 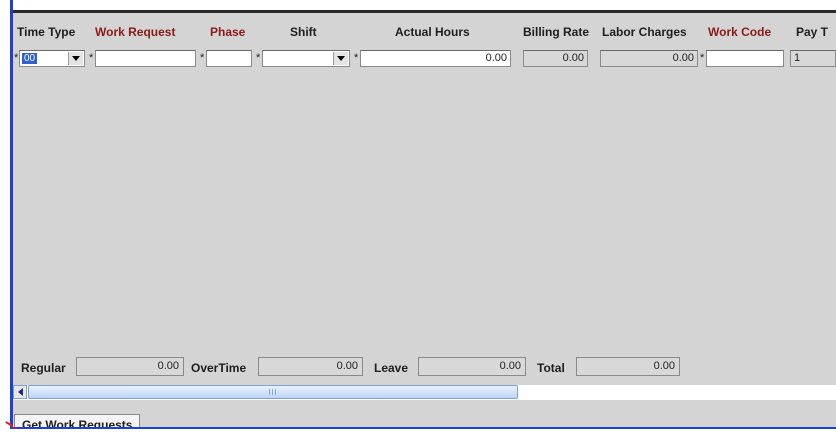 What do you see at coordinates (556, 32) in the screenshot?
I see `header-billing-rate: Billing Rate` at bounding box center [556, 32].